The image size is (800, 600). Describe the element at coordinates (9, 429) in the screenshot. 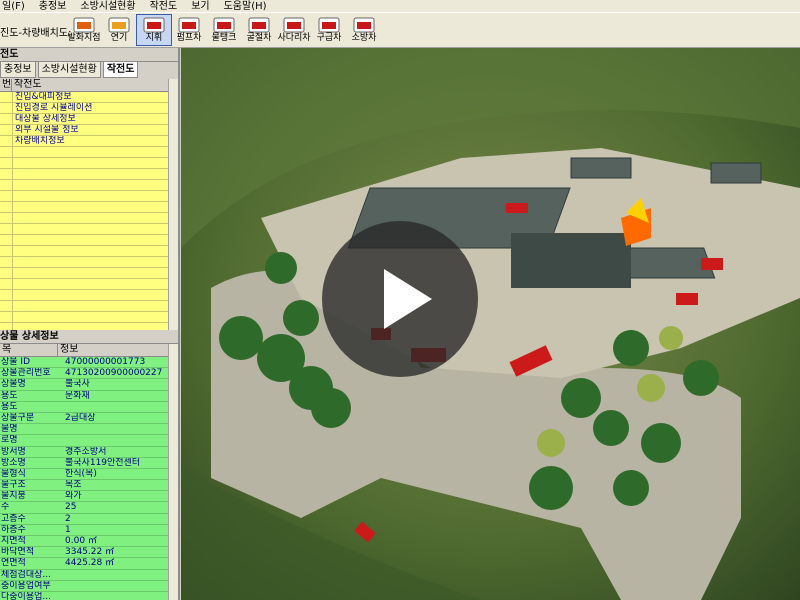

I see `detail-key: 물명` at that location.